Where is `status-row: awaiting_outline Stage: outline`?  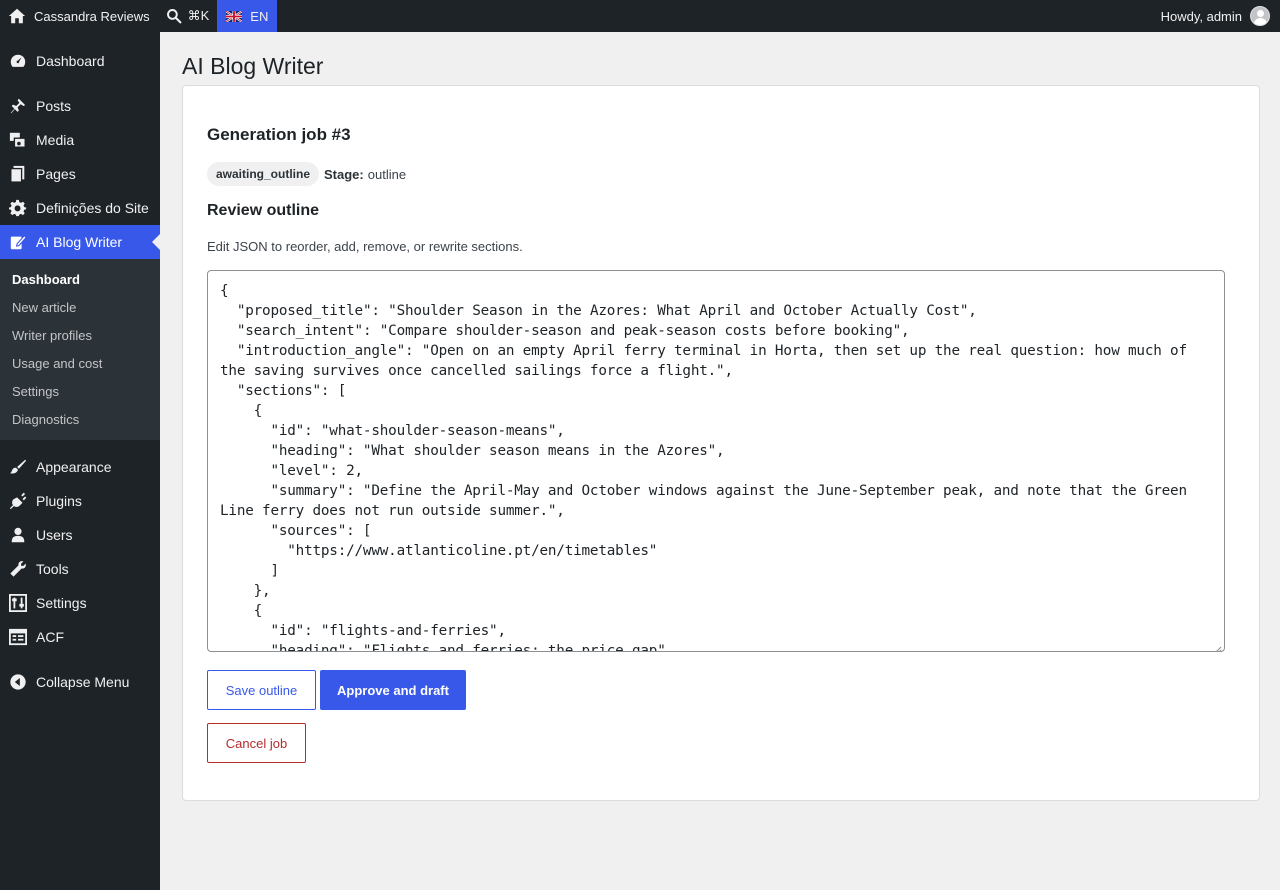 status-row: awaiting_outline Stage: outline is located at coordinates (306, 174).